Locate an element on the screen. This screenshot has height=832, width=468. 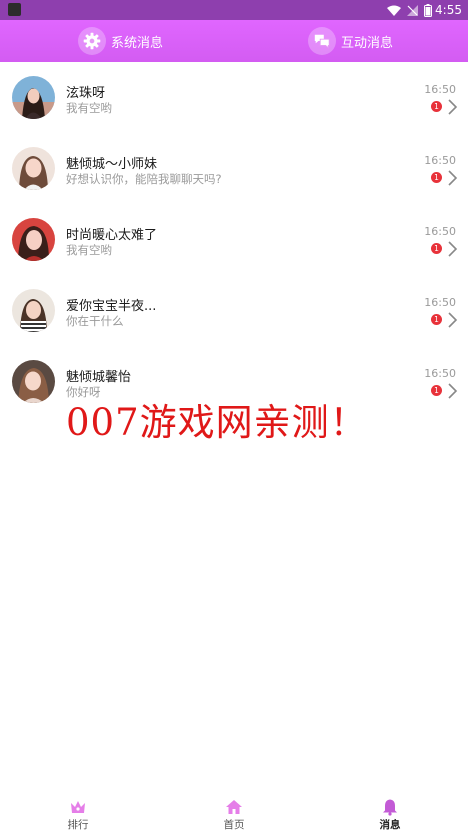
crown-icon is located at coordinates (78, 807).